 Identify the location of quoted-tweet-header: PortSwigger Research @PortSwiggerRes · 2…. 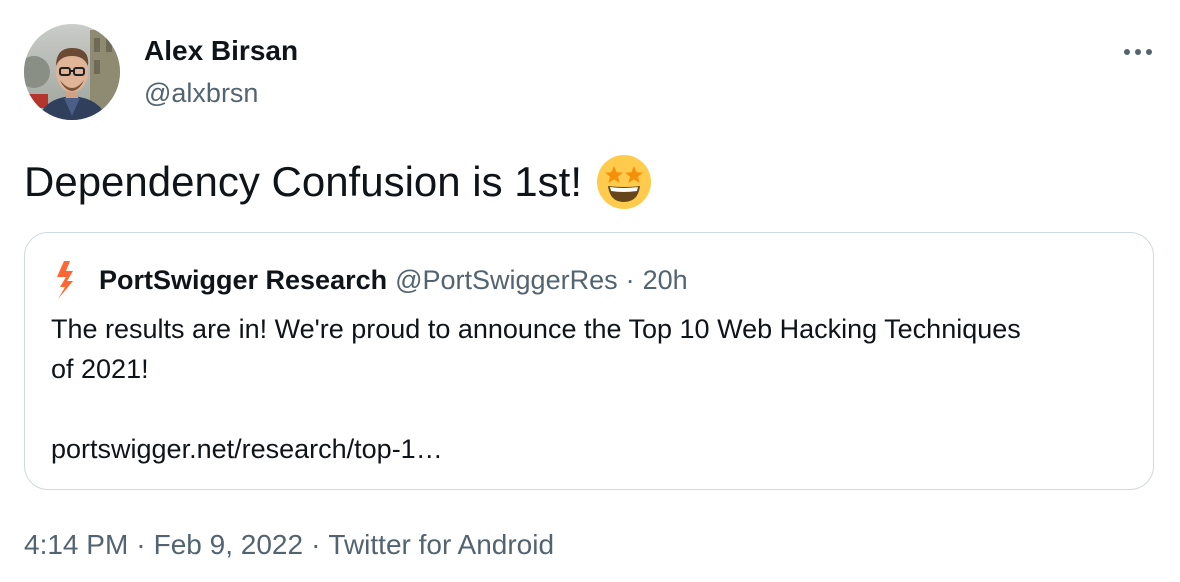
(369, 280).